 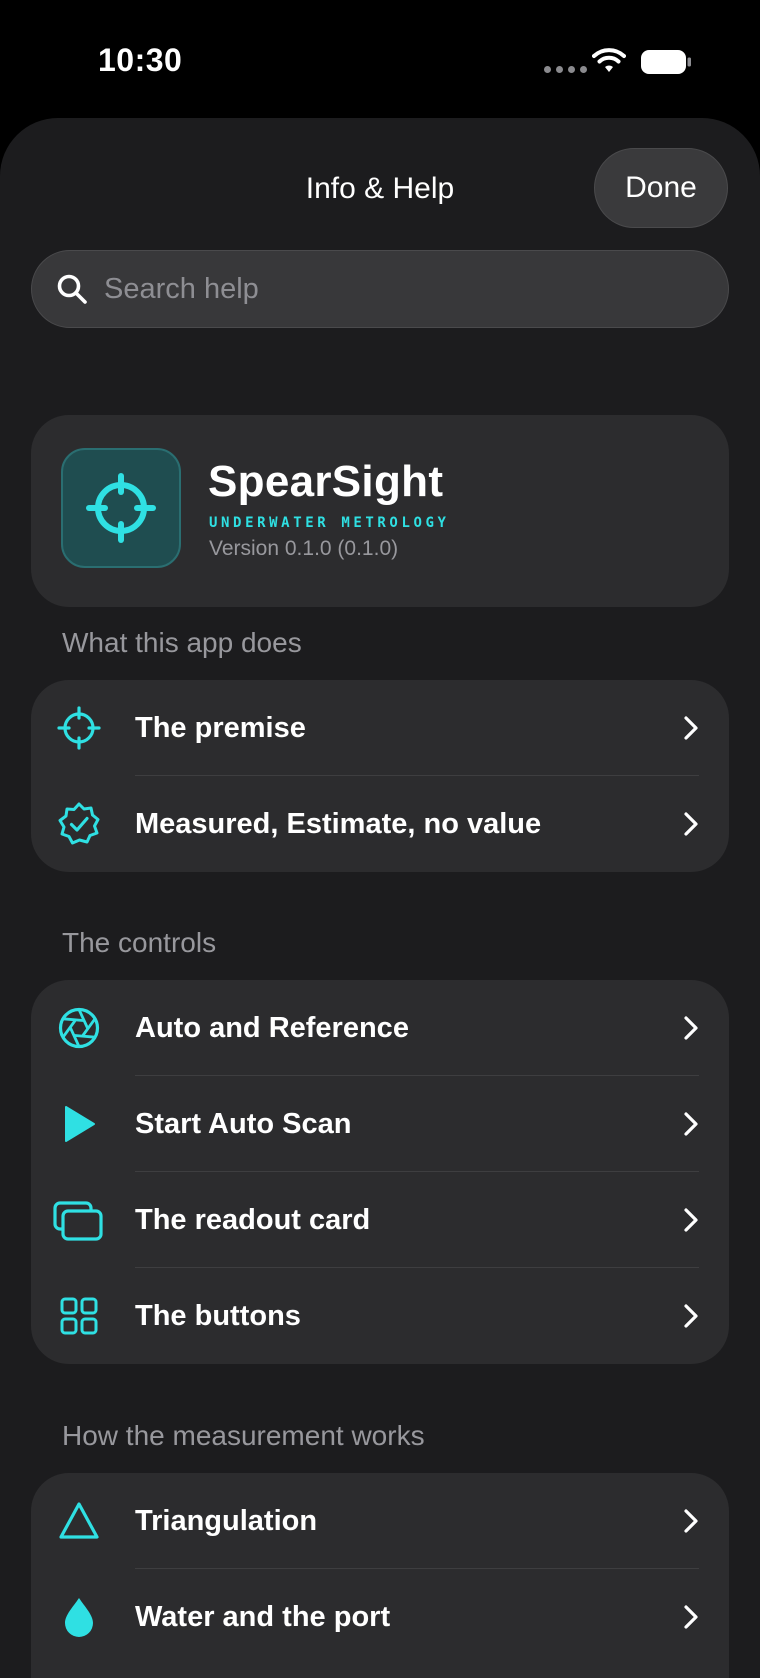 What do you see at coordinates (78, 1221) in the screenshot?
I see `stacked-cards-icon` at bounding box center [78, 1221].